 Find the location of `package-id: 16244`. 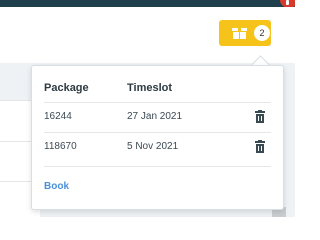

package-id: 16244 is located at coordinates (58, 116).